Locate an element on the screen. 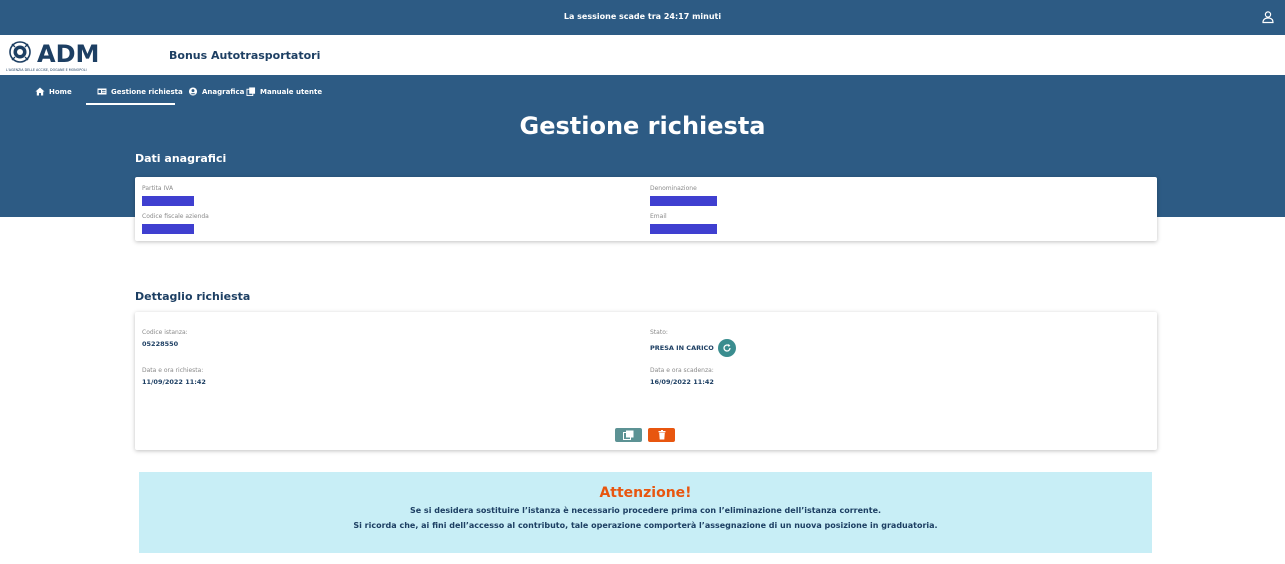 This screenshot has height=564, width=1285. data-richiesta-label: Data e ora richiesta: is located at coordinates (173, 370).